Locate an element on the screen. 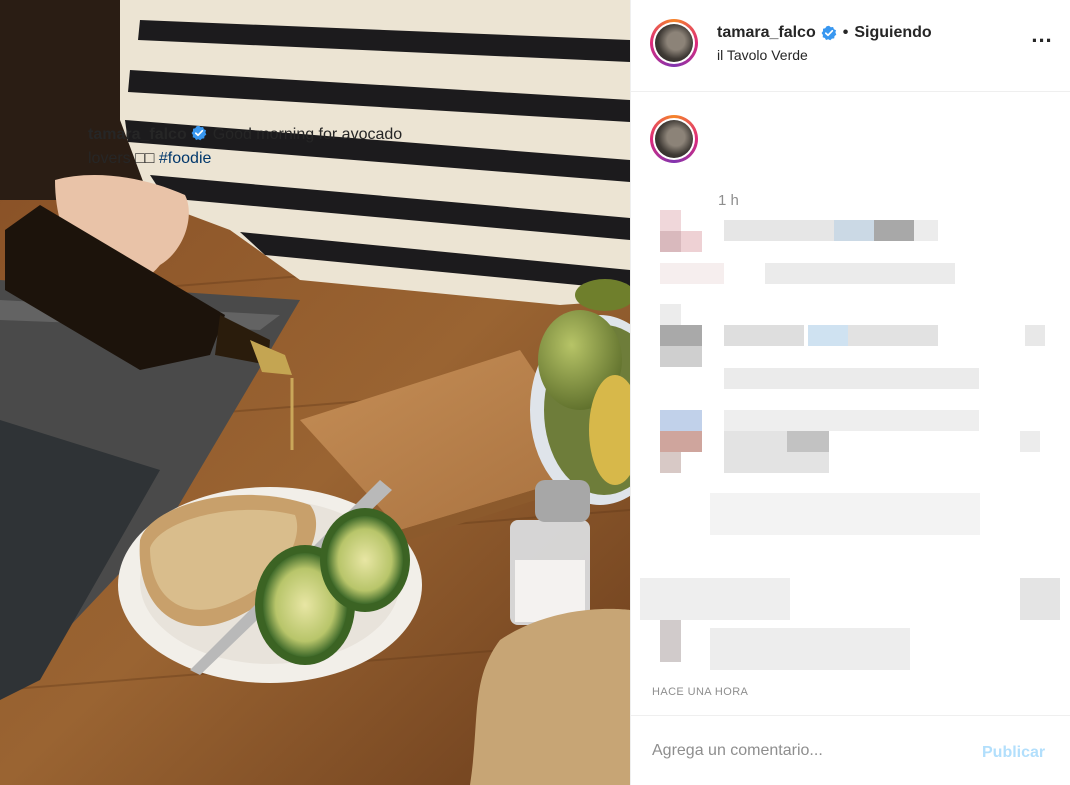 The height and width of the screenshot is (785, 1070). caption-timestamp: 1 h is located at coordinates (728, 200).